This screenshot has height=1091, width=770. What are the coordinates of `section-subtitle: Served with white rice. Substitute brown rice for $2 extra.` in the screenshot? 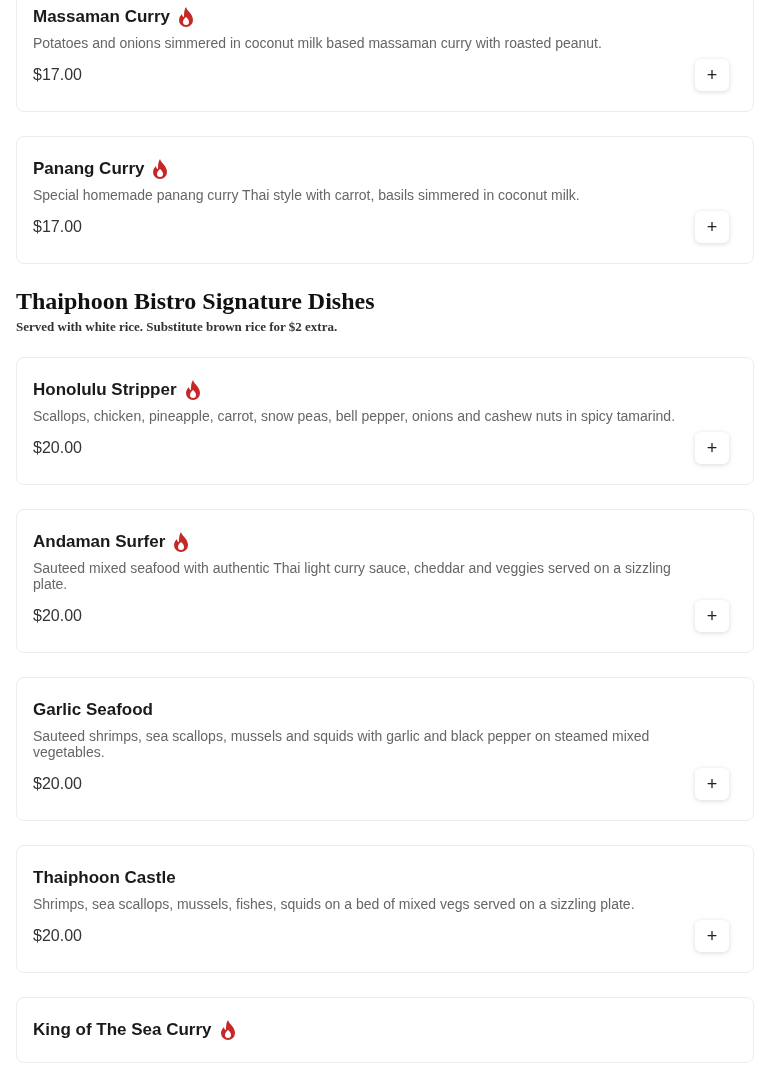 It's located at (177, 327).